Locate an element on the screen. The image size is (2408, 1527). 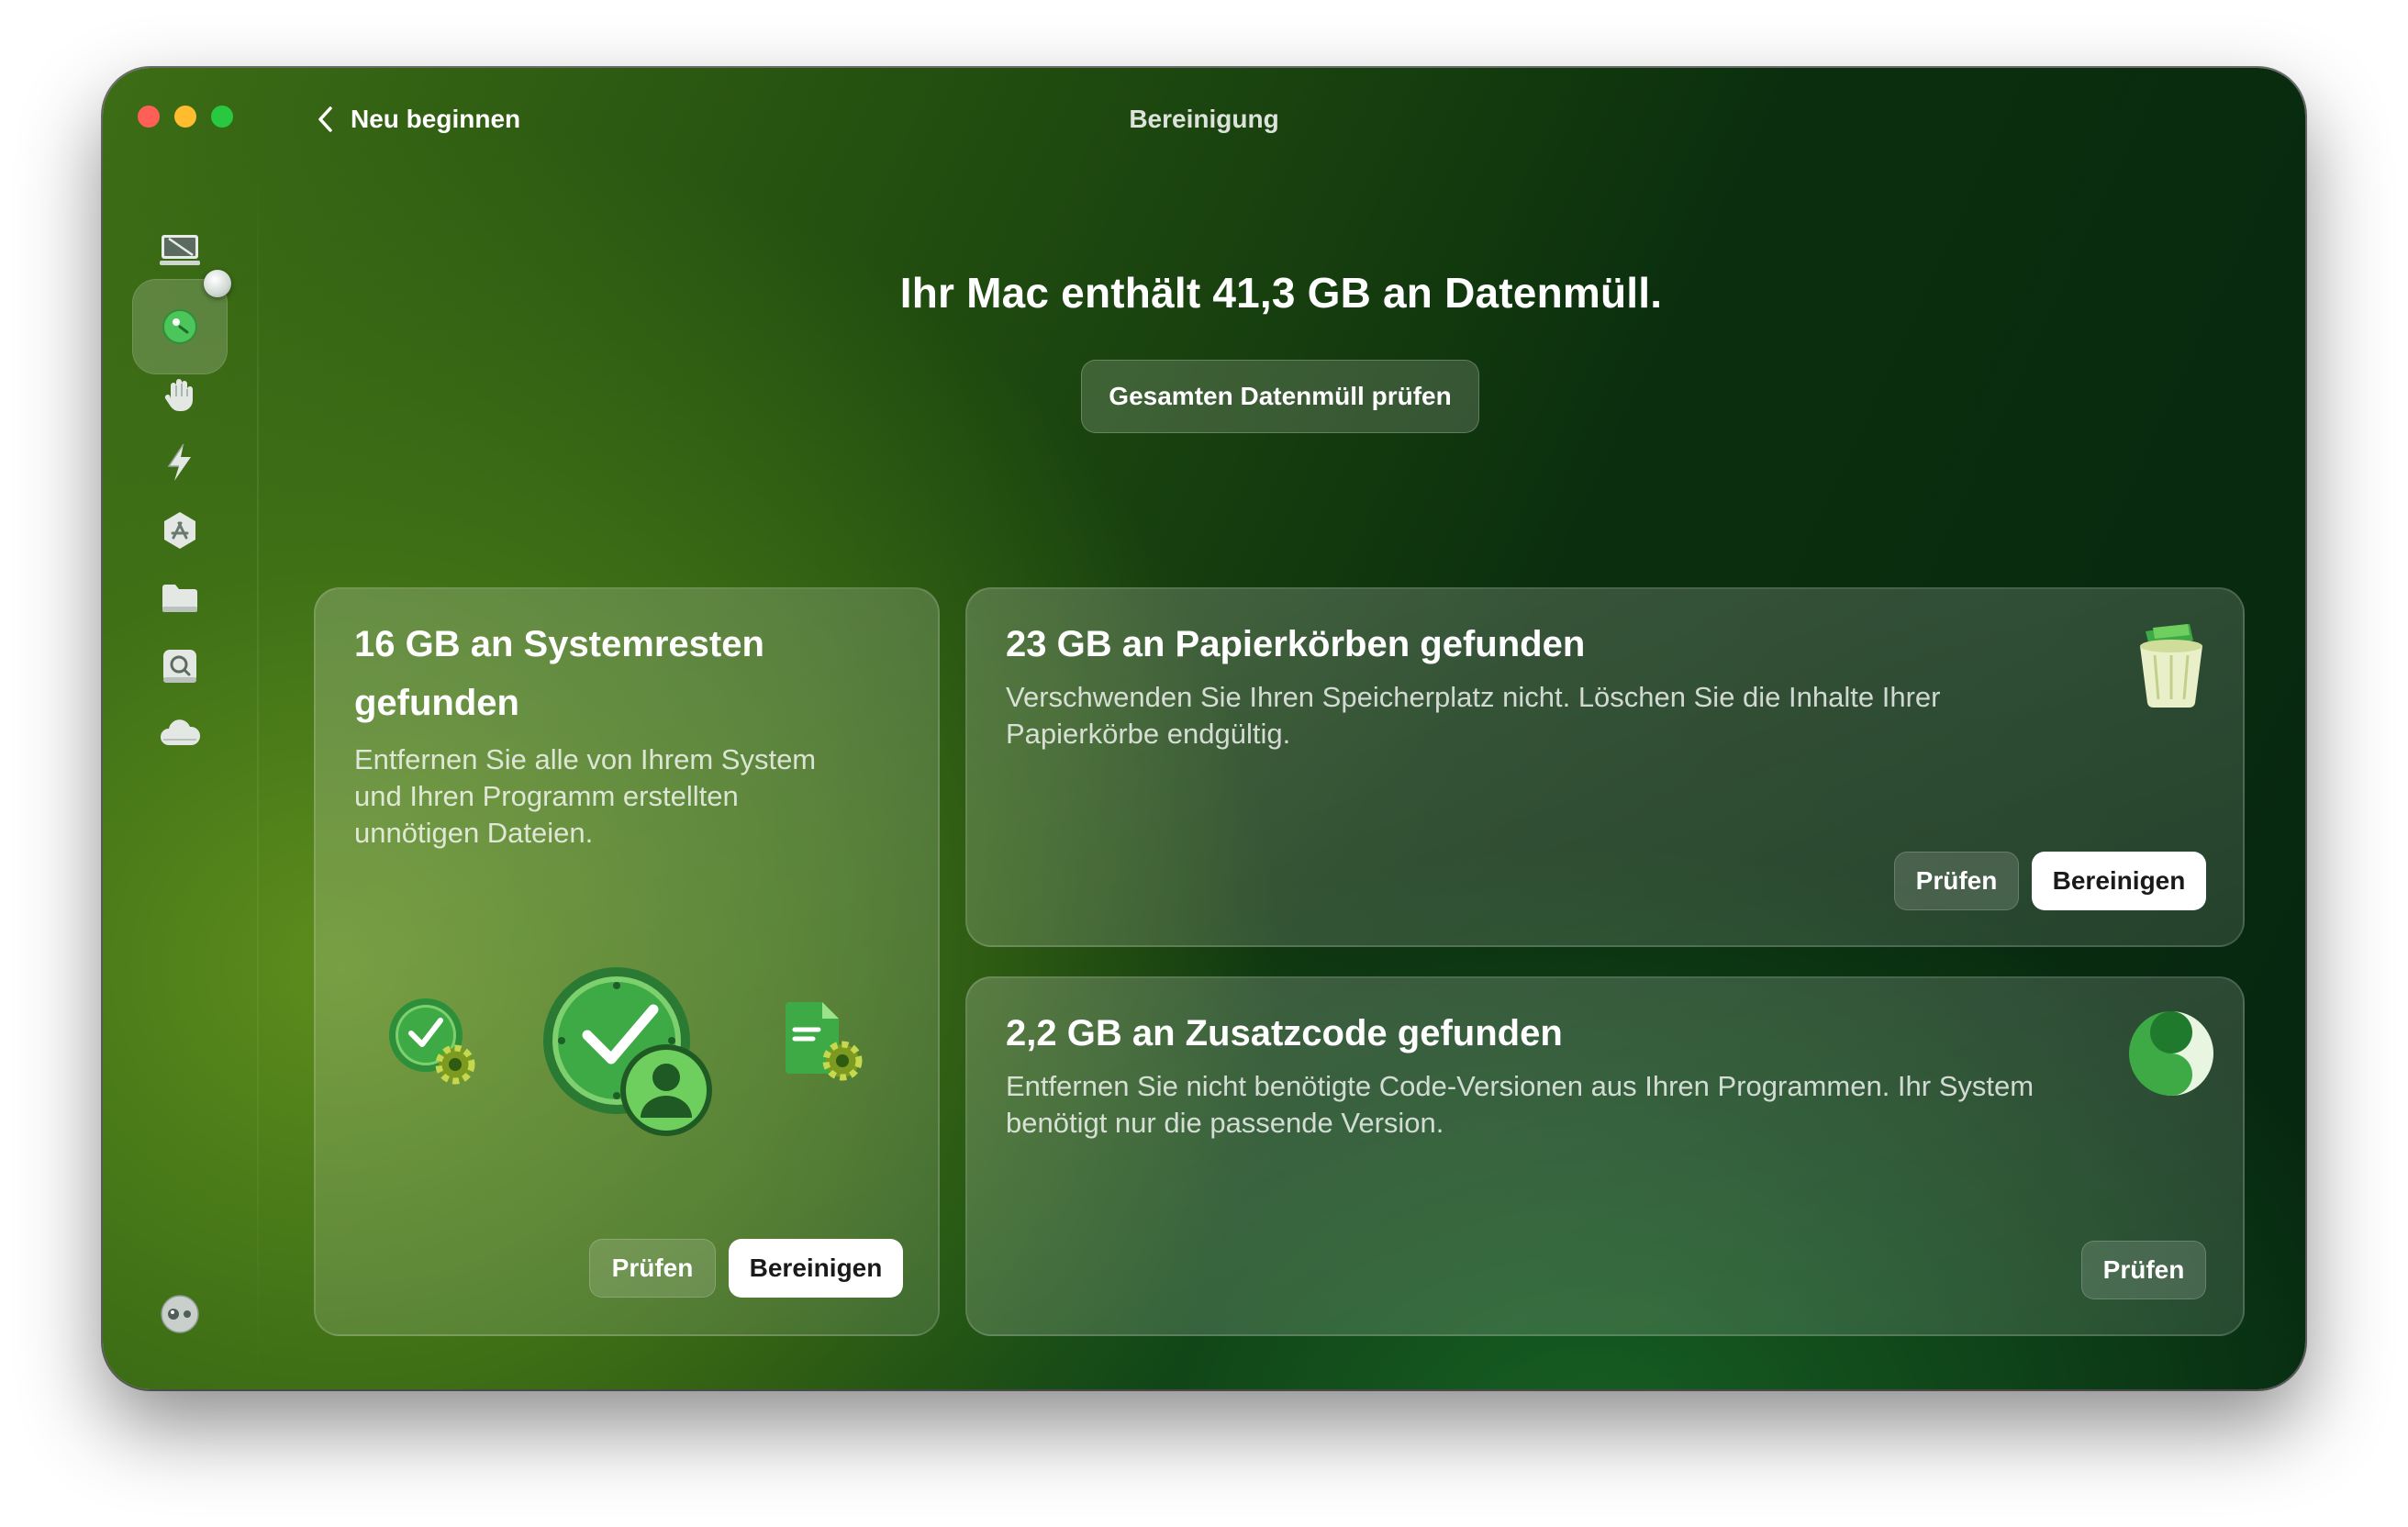
hand-icon is located at coordinates (178, 395).